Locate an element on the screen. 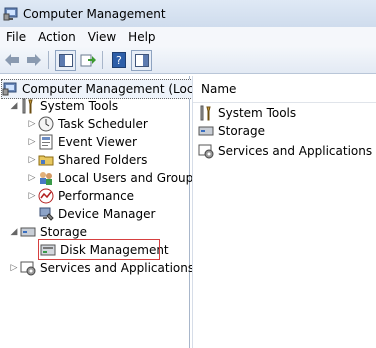  window-title: Computer Management is located at coordinates (94, 13).